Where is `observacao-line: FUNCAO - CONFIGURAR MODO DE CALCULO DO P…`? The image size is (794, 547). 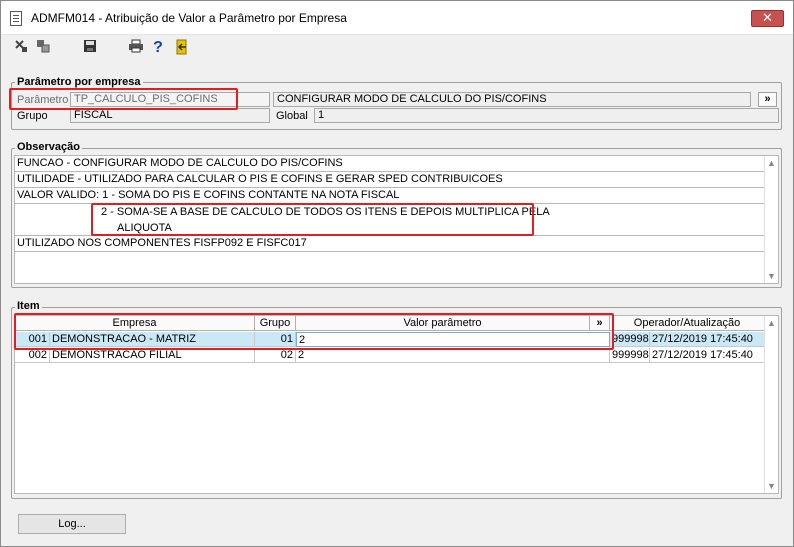 observacao-line: FUNCAO - CONFIGURAR MODO DE CALCULO DO P… is located at coordinates (390, 164).